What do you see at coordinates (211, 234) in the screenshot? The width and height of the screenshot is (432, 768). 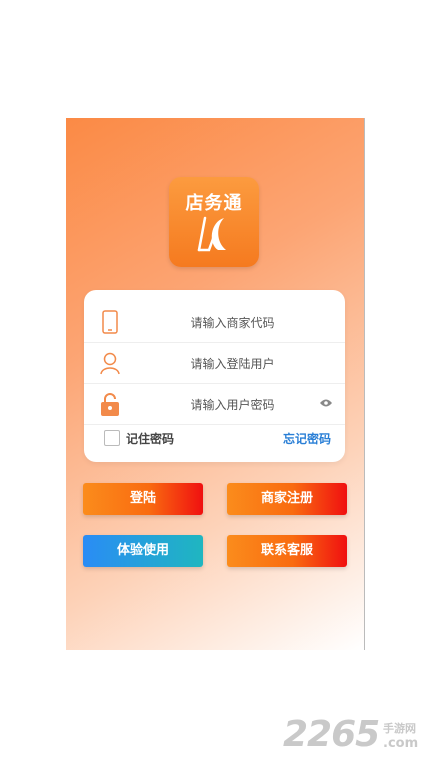 I see `logo-mark-icon` at bounding box center [211, 234].